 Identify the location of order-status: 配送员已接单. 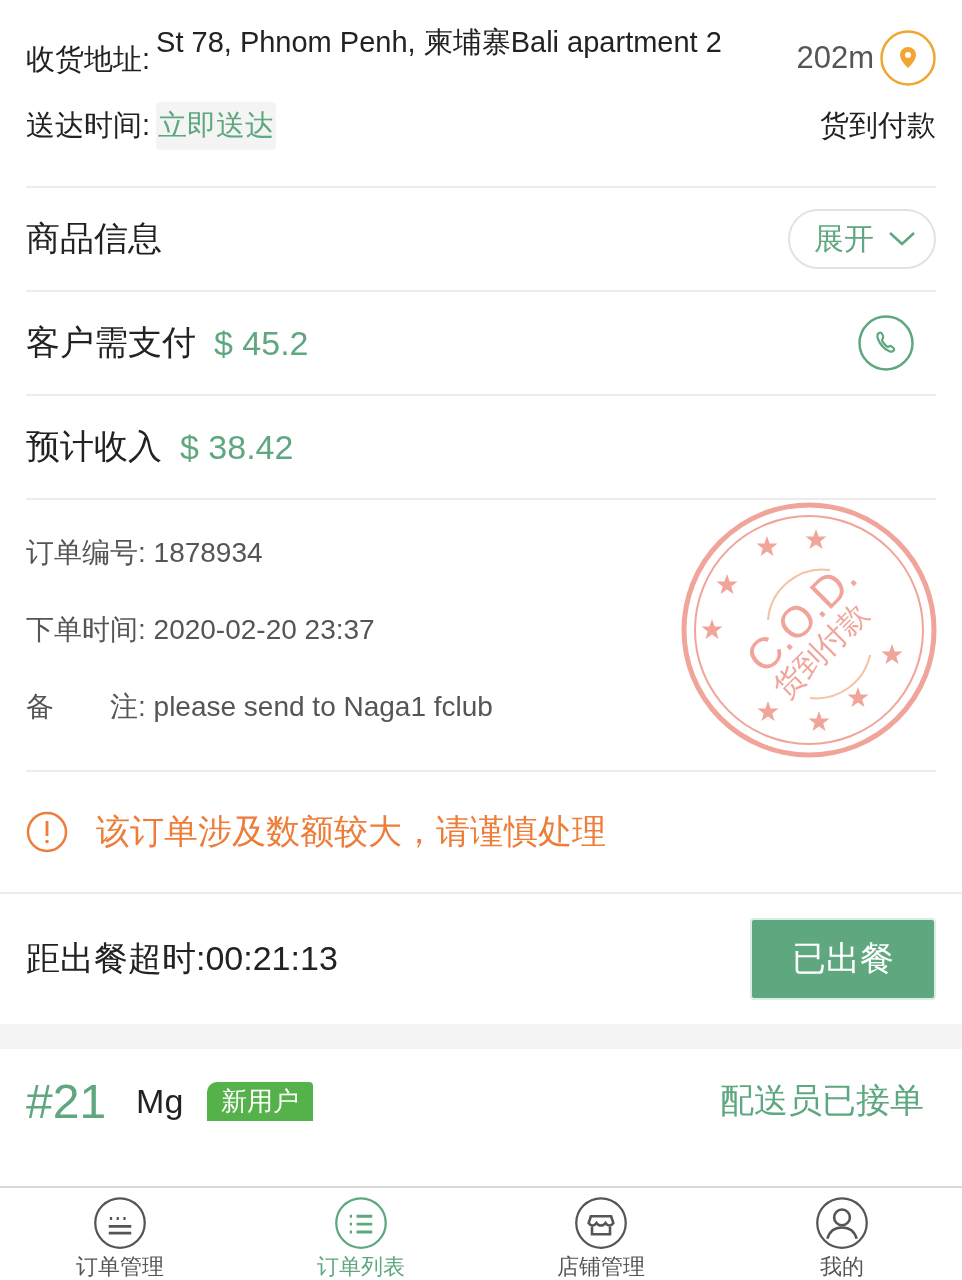
(822, 1100).